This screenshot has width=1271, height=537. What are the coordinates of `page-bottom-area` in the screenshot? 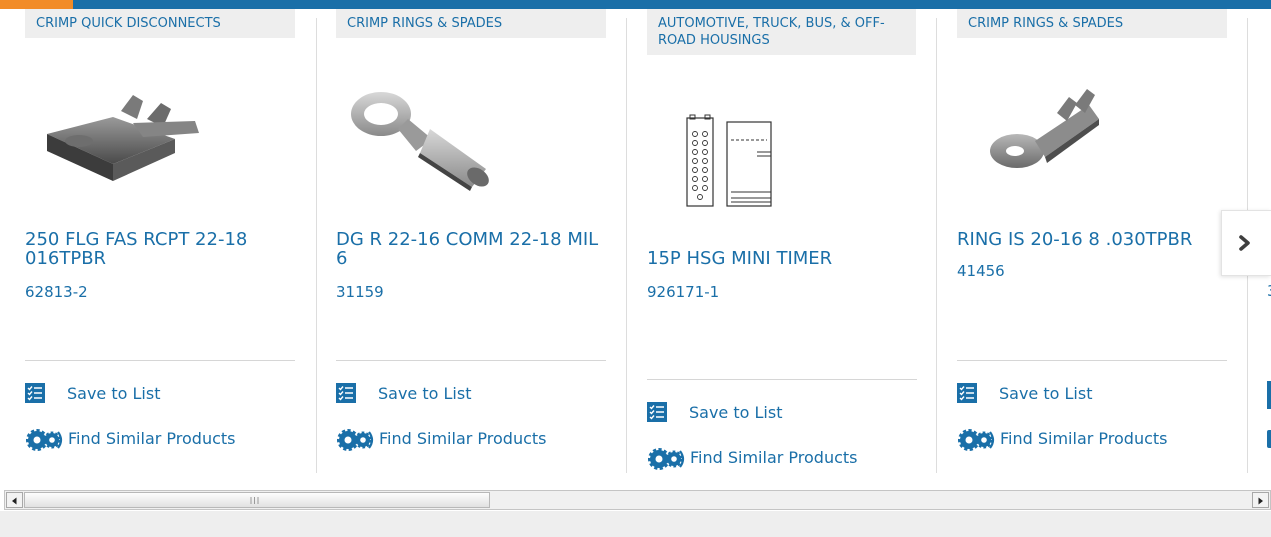 It's located at (635, 524).